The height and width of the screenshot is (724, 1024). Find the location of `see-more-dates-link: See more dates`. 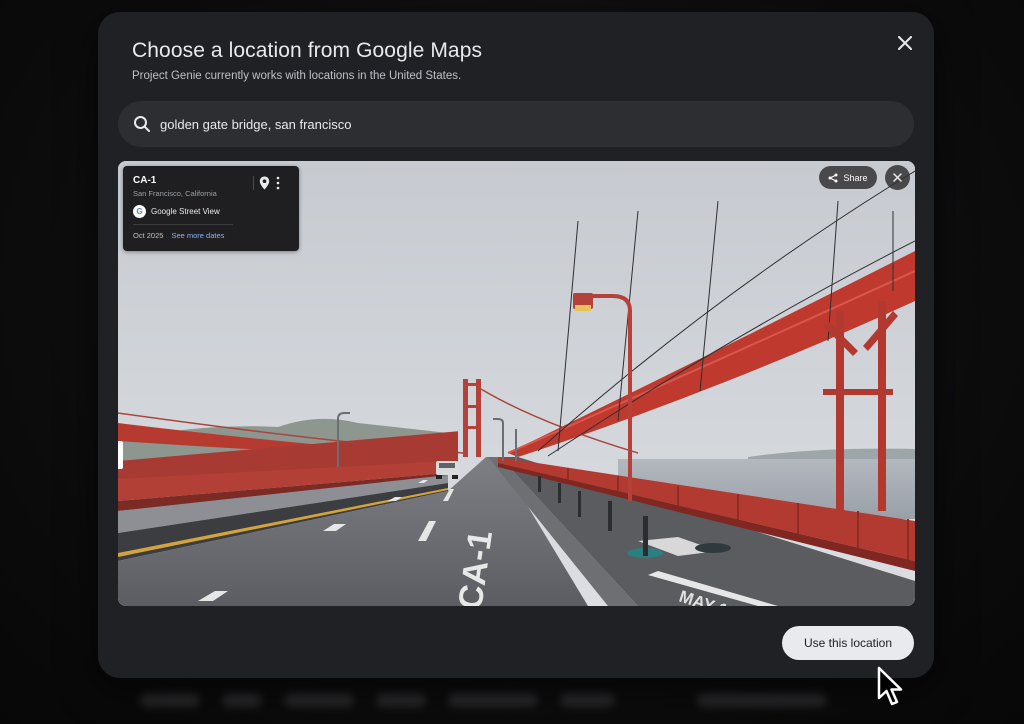

see-more-dates-link: See more dates is located at coordinates (197, 235).